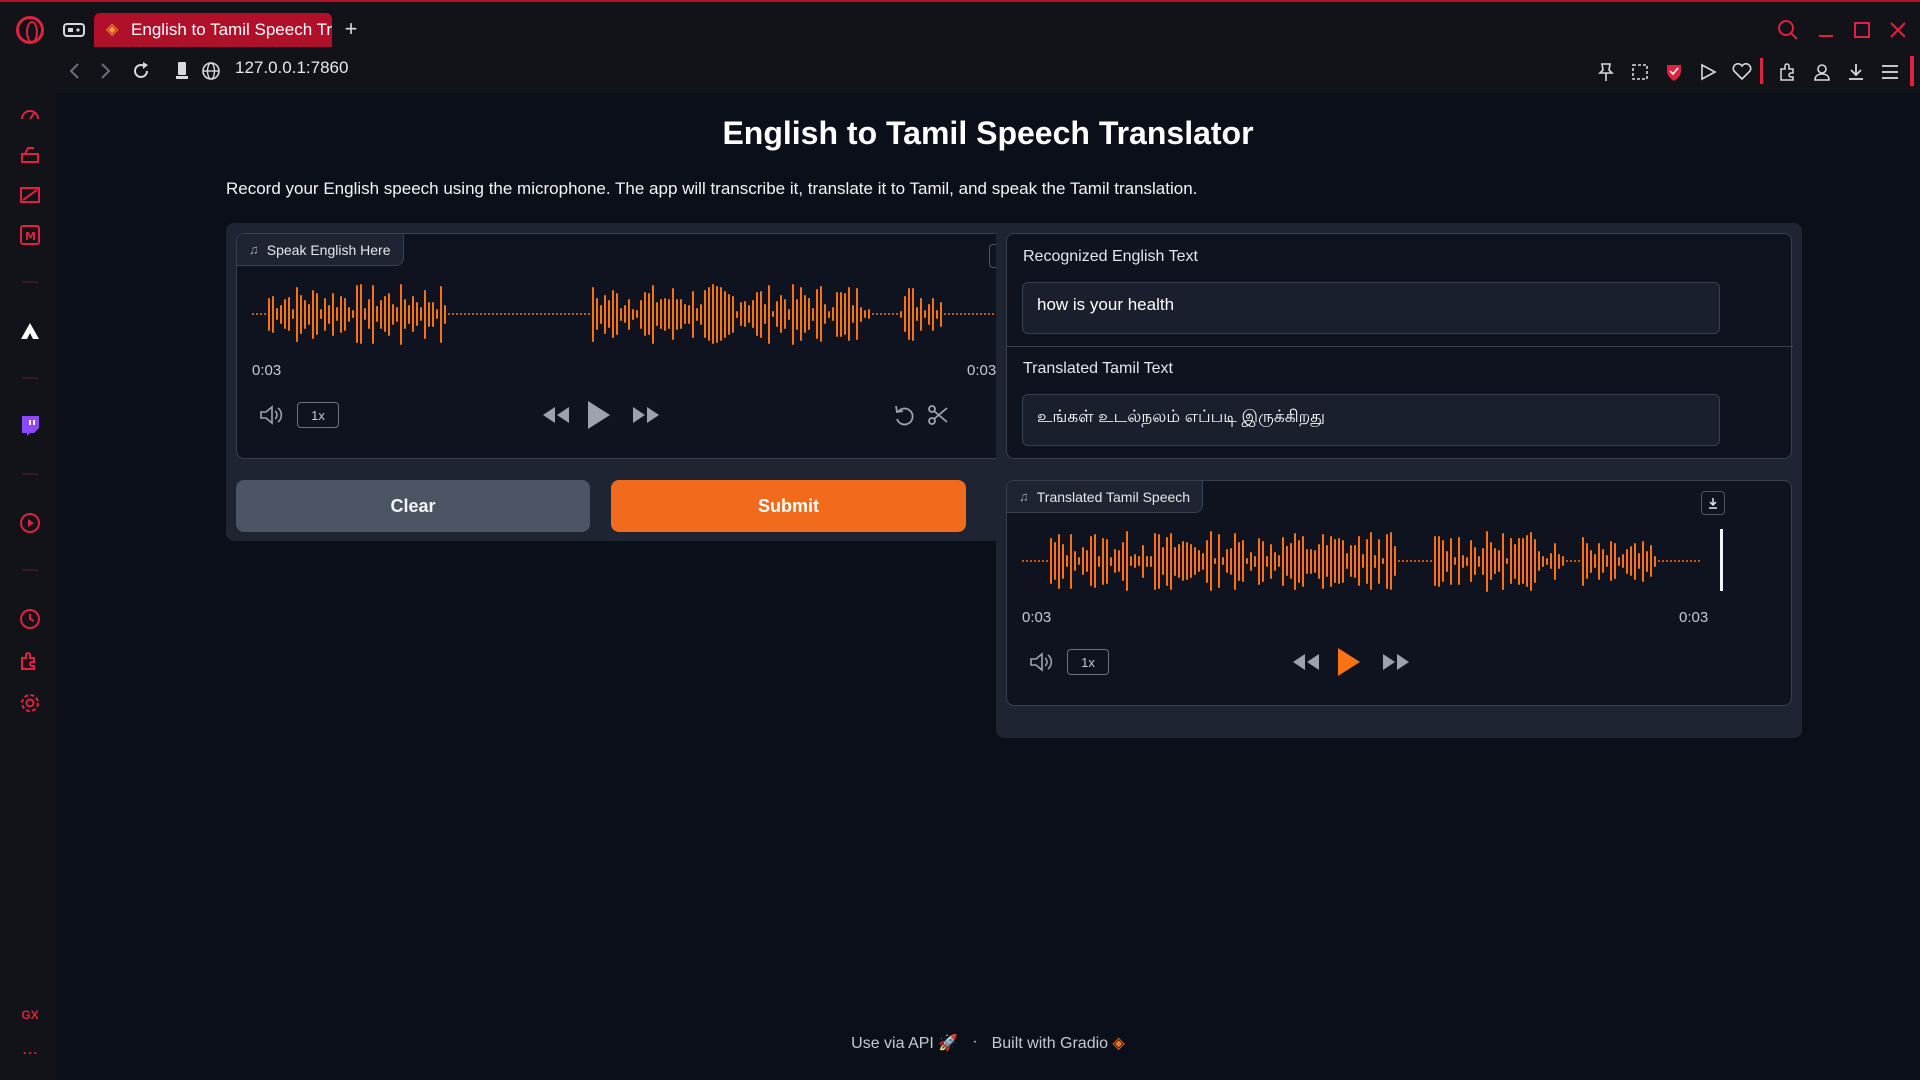 The height and width of the screenshot is (1080, 1920). Describe the element at coordinates (74, 71) in the screenshot. I see `back-icon` at that location.